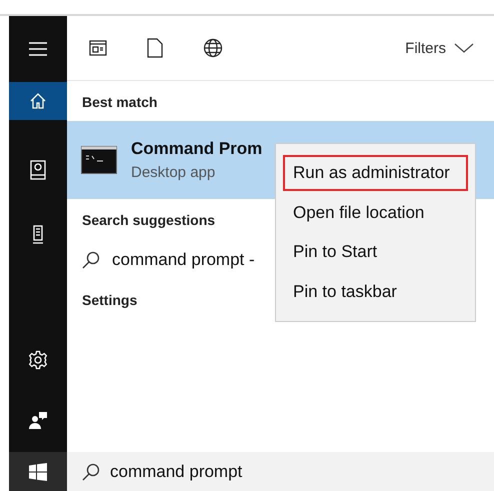  I want to click on result-title: Command Prom, so click(196, 149).